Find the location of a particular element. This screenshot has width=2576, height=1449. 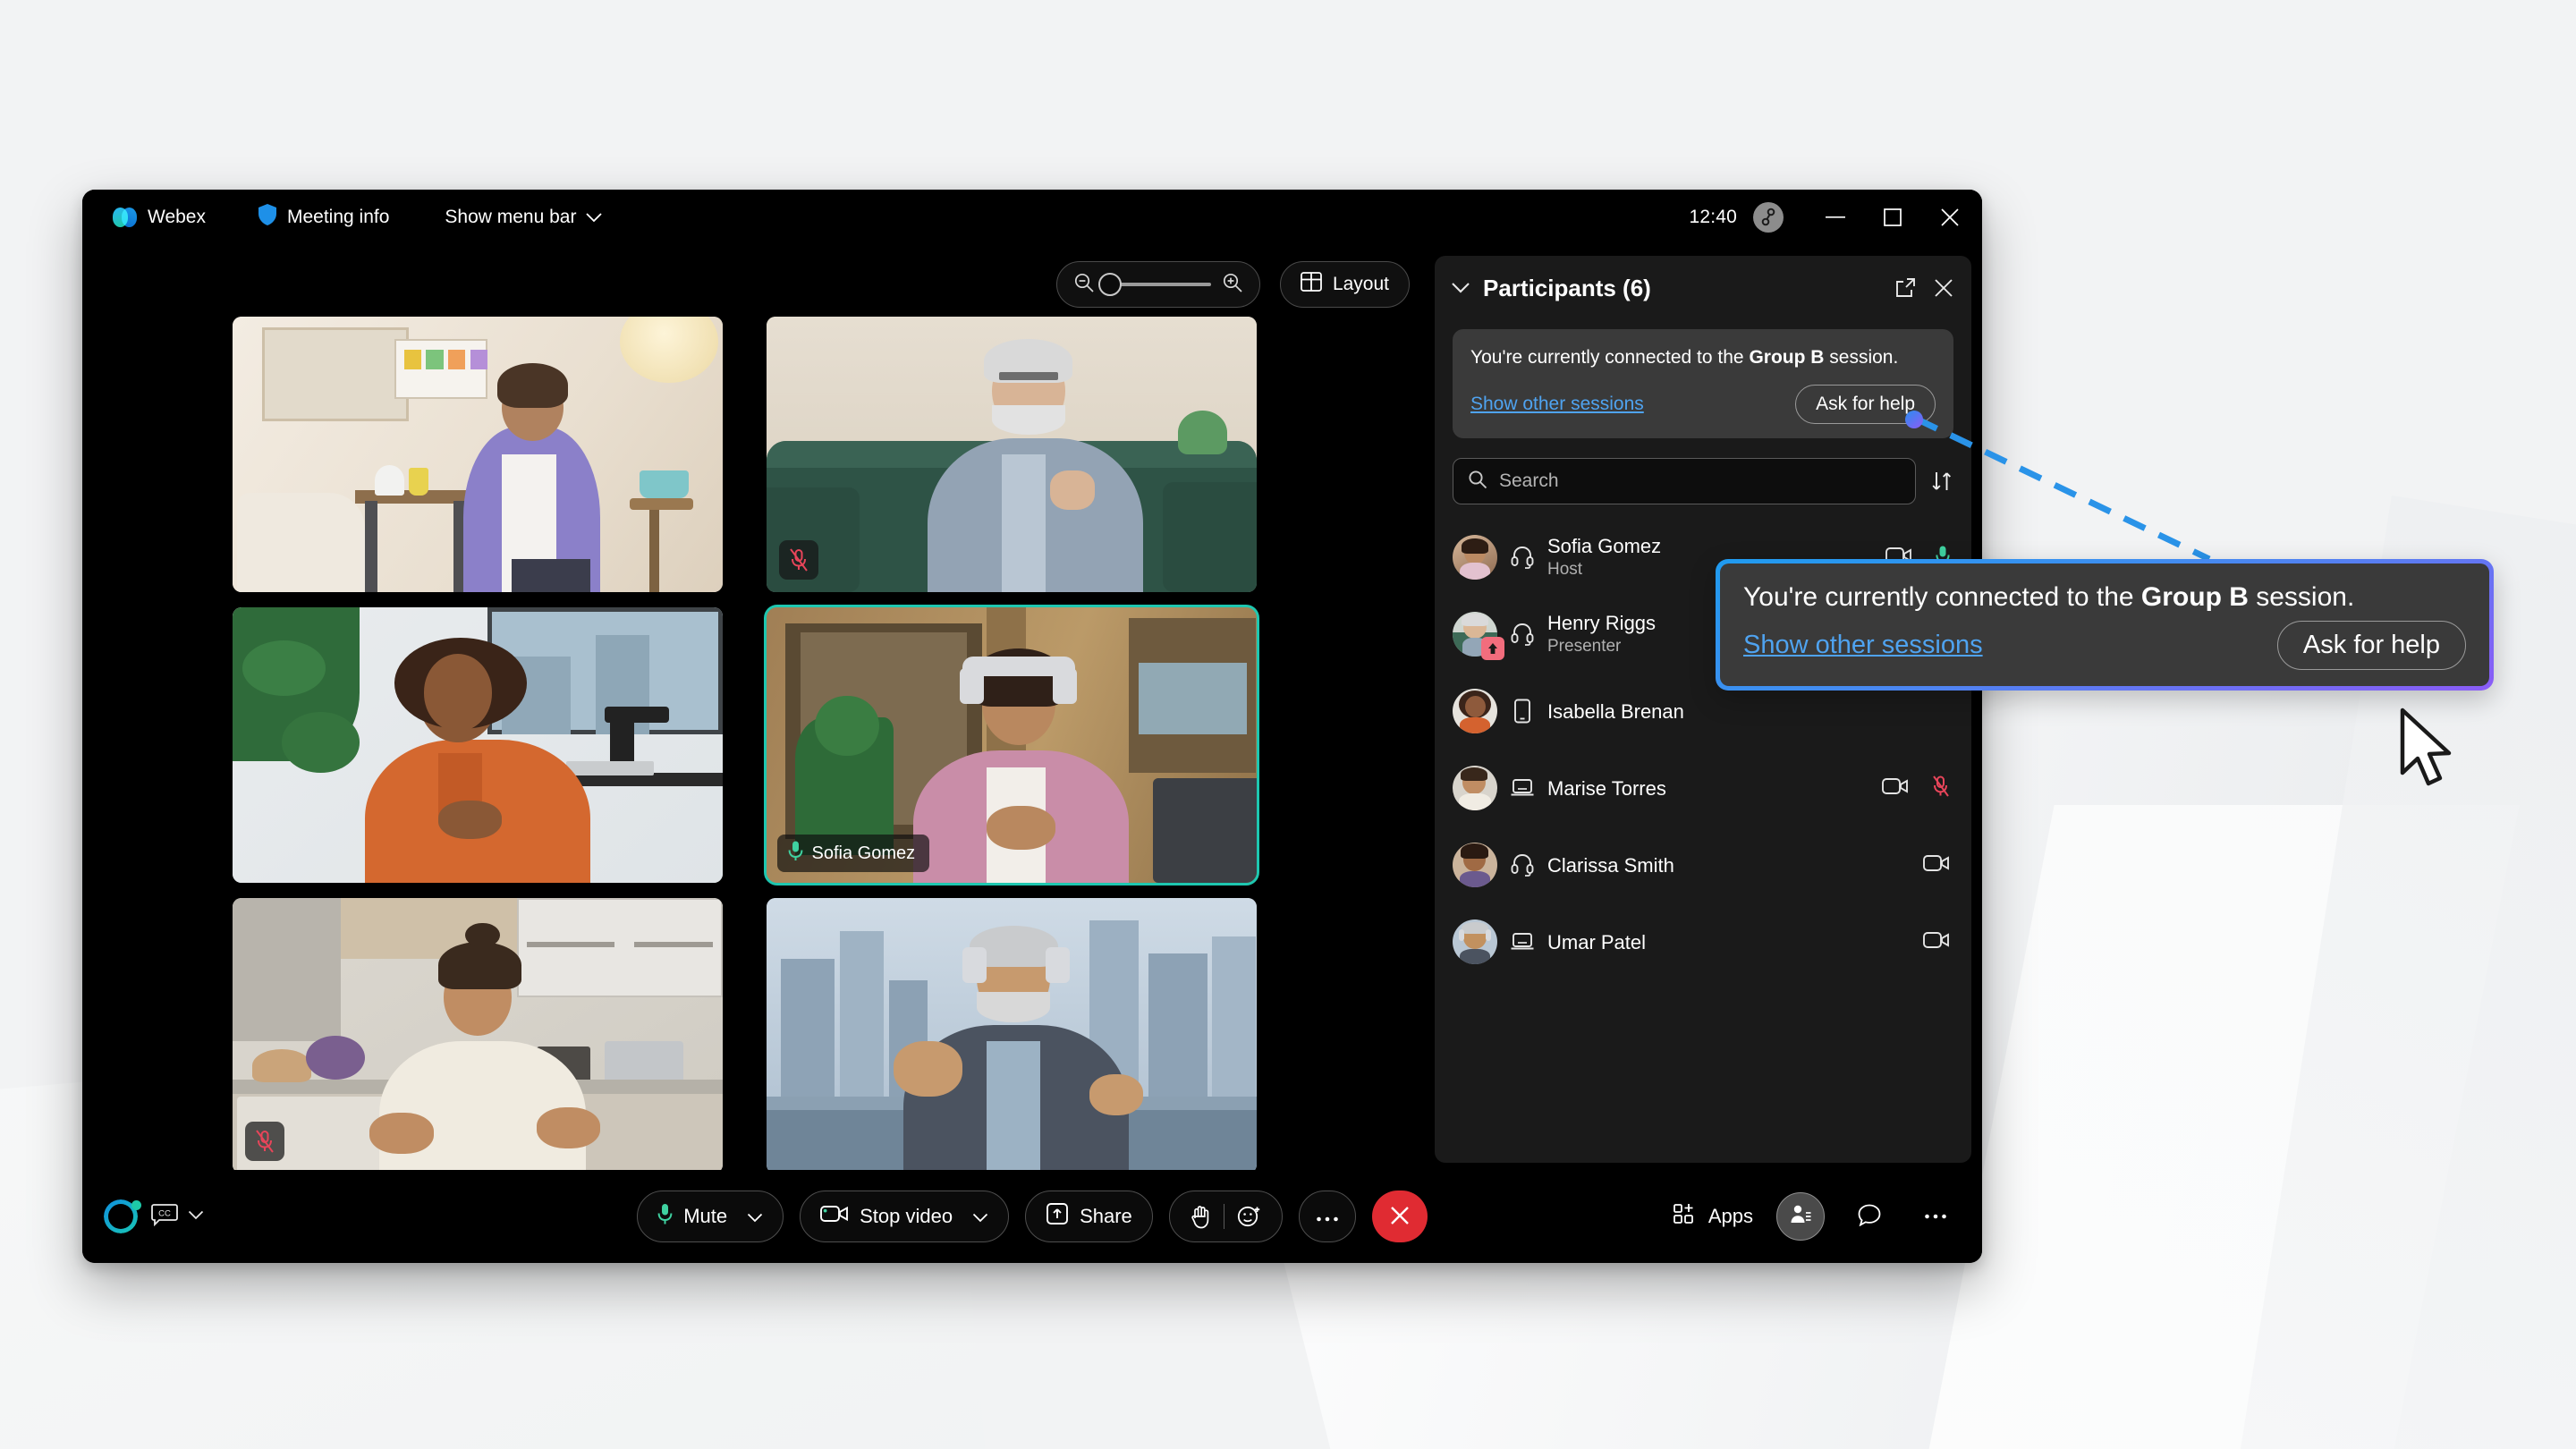

chat-bubble-icon is located at coordinates (1869, 1217).